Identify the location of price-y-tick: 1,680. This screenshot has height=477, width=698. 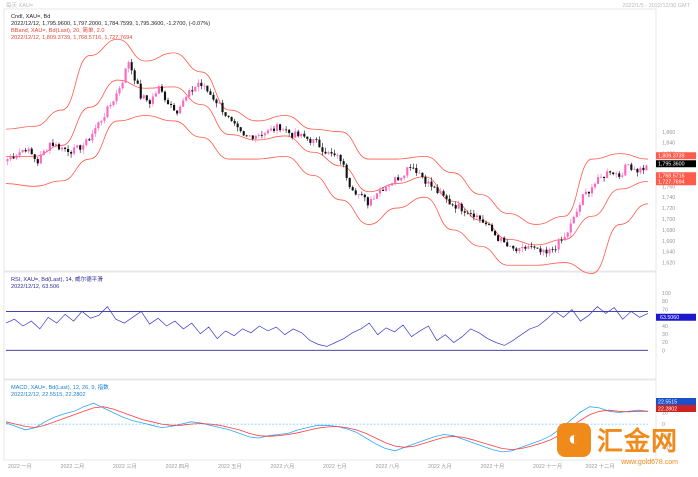
(668, 231).